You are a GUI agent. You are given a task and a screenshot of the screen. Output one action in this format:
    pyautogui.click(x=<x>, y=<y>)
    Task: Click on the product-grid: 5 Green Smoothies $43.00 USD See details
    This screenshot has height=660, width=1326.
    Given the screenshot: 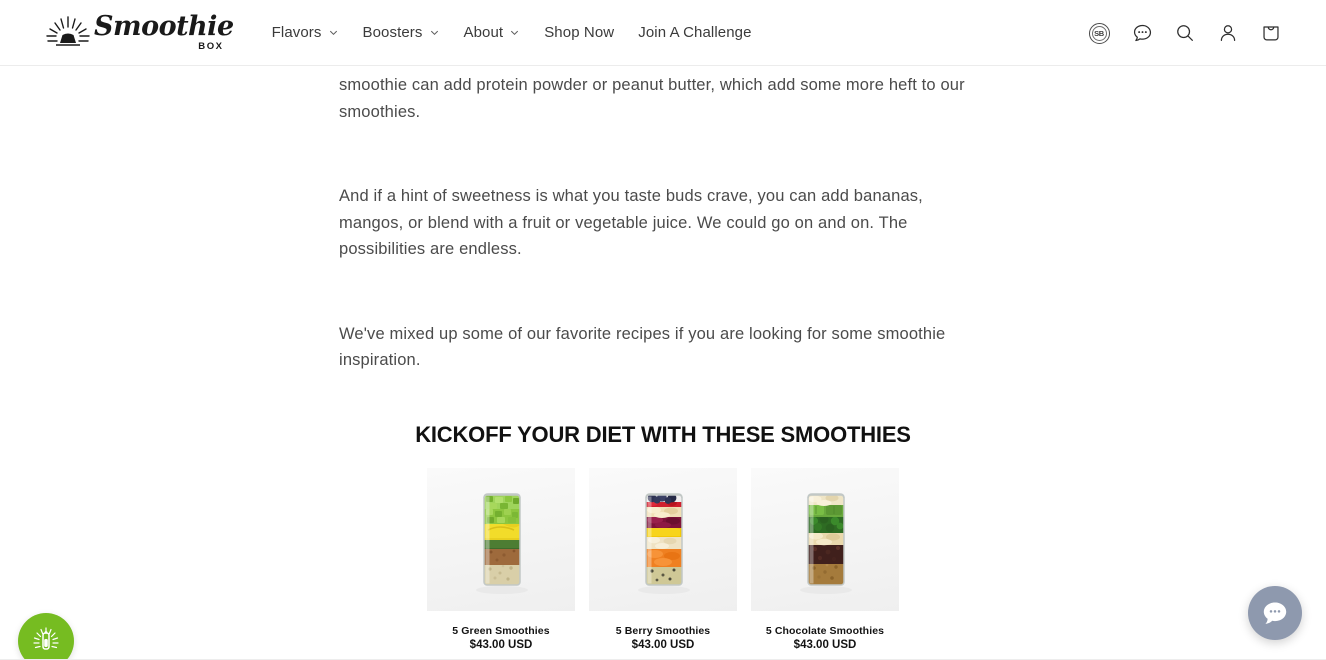 What is the action you would take?
    pyautogui.click(x=663, y=563)
    